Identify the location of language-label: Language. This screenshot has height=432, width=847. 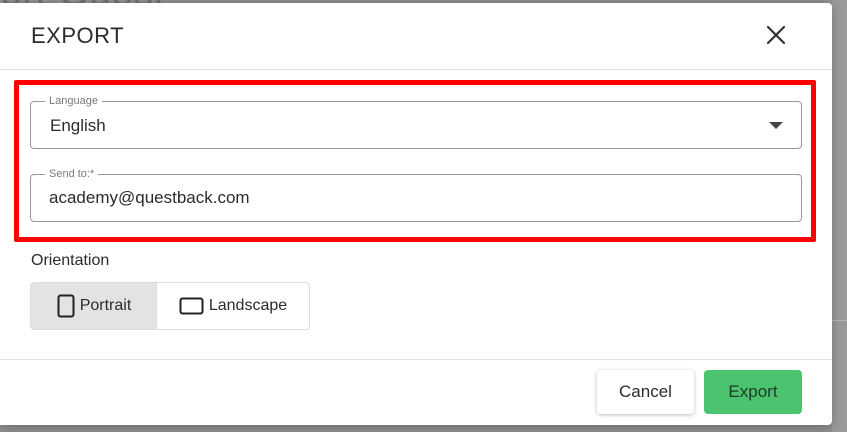
(73, 101).